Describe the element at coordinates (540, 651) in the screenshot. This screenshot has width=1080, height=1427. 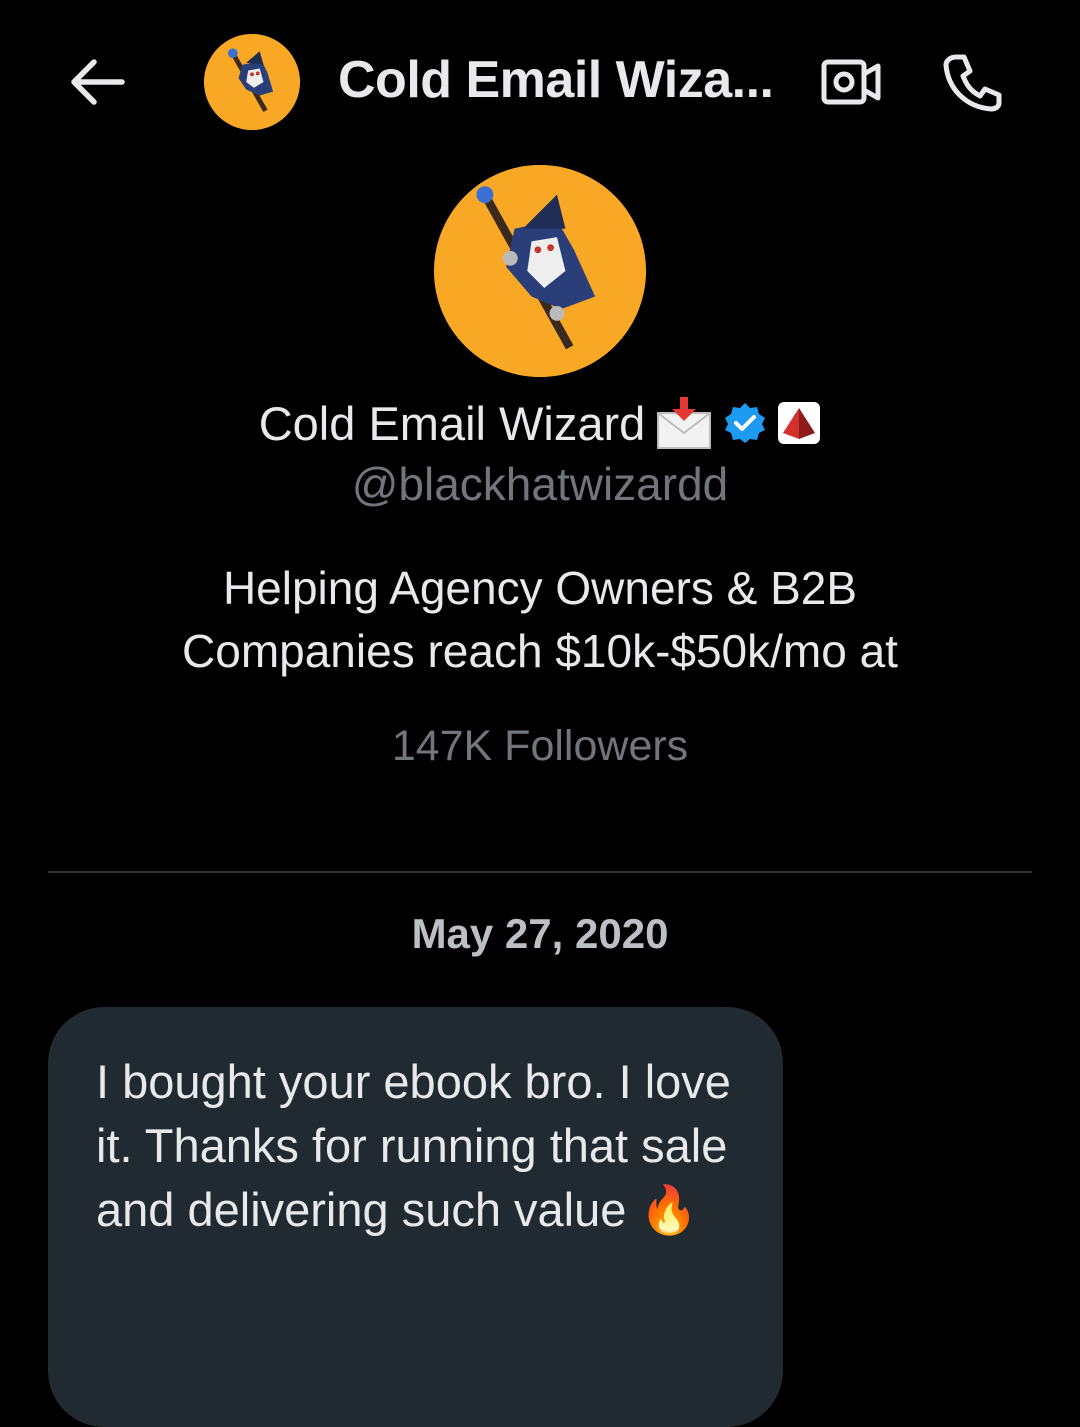
I see `bio-line: Companies reach $10k-$50k/mo at` at that location.